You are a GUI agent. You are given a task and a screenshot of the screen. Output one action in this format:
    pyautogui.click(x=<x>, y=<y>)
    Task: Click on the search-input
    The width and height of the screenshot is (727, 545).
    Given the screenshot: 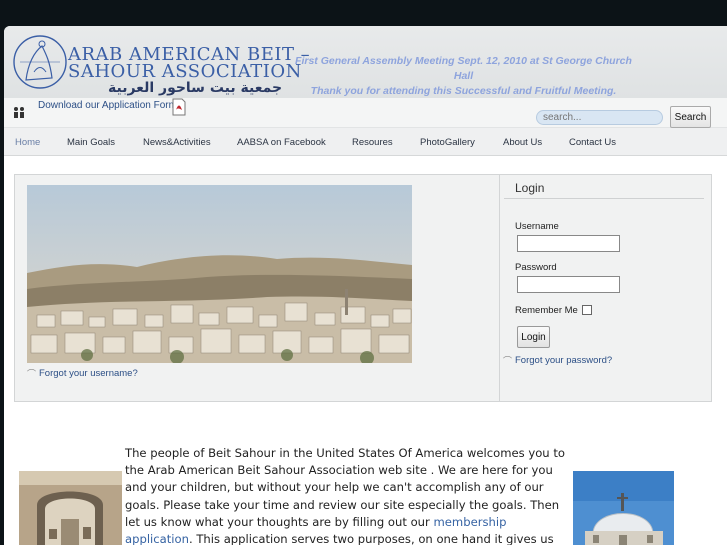 What is the action you would take?
    pyautogui.click(x=599, y=117)
    